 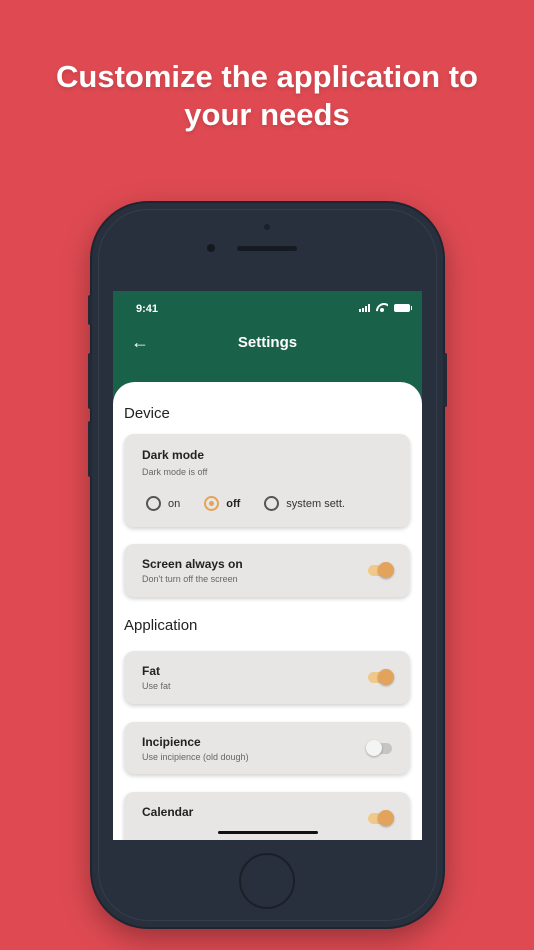 I want to click on page-title: Settings, so click(x=267, y=342).